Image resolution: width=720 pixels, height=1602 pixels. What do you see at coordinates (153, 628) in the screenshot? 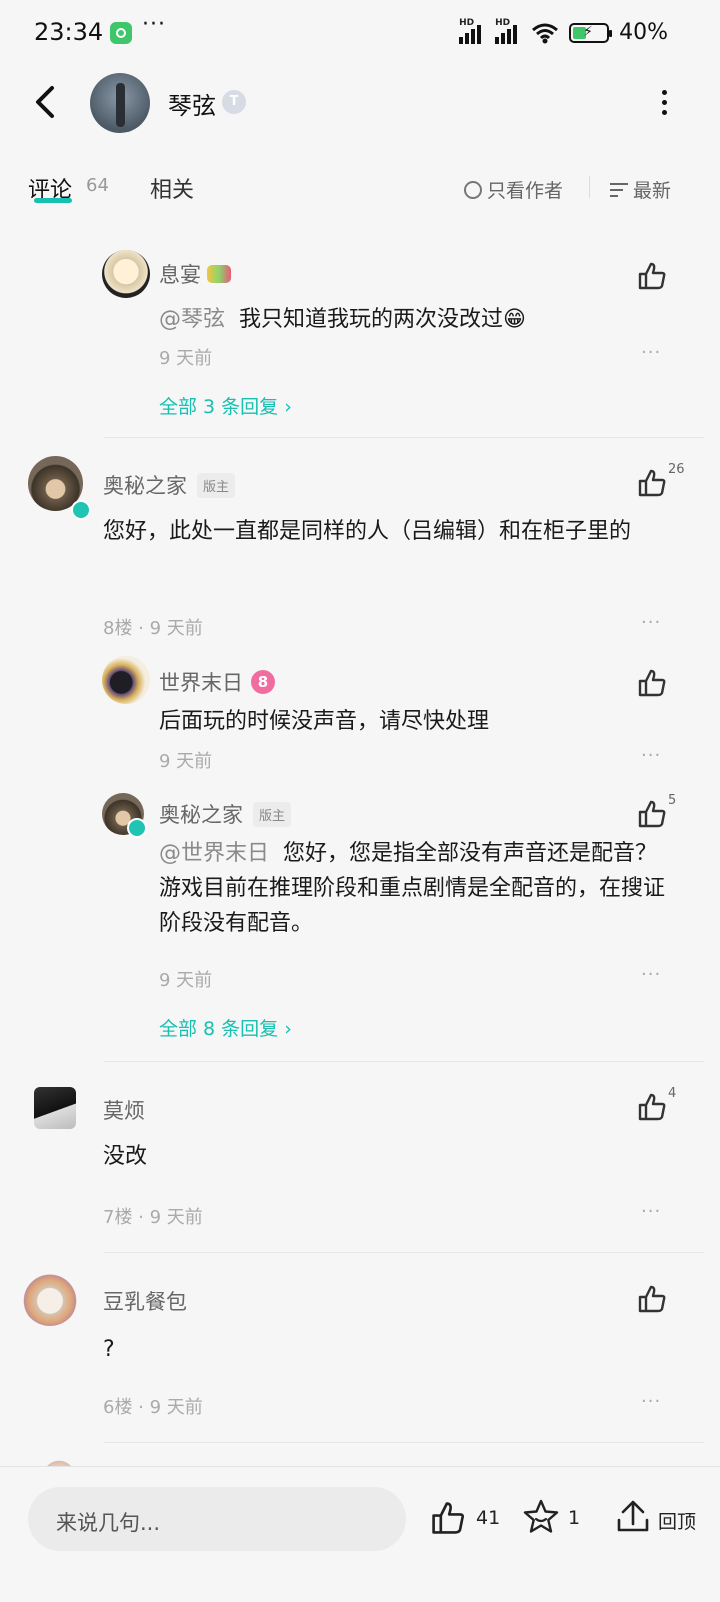
I see `comment-floor-time: 8楼 · 9 天前` at bounding box center [153, 628].